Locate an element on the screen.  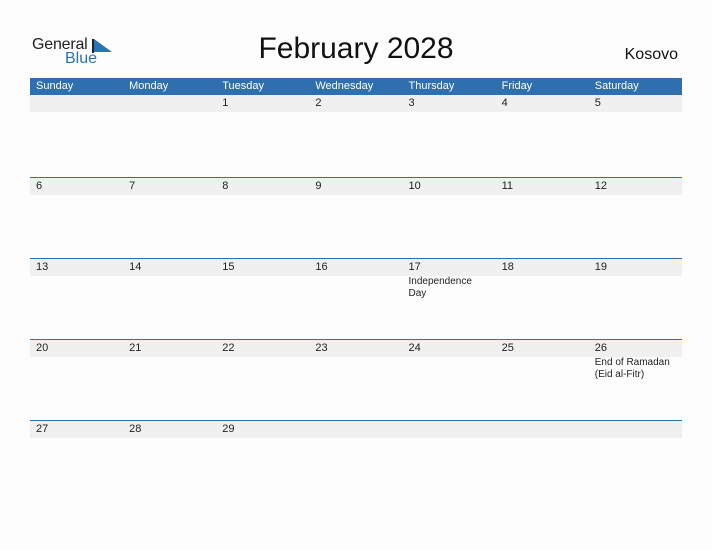
day-number: 20 is located at coordinates (42, 348).